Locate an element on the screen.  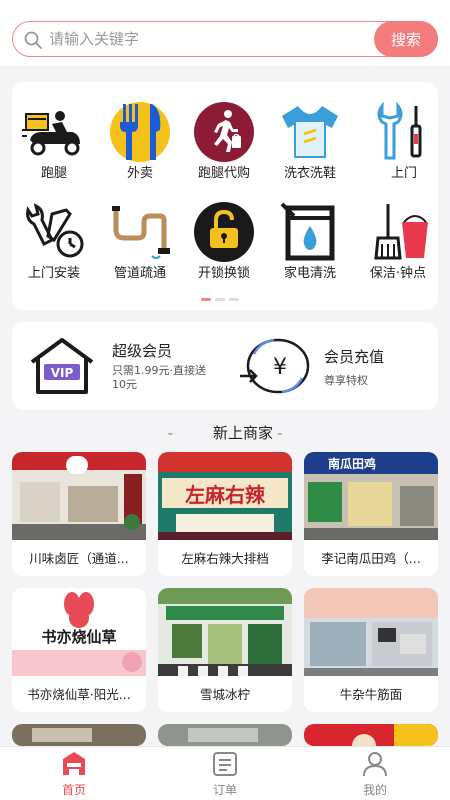
section-title: - 新上商家 - is located at coordinates (225, 432).